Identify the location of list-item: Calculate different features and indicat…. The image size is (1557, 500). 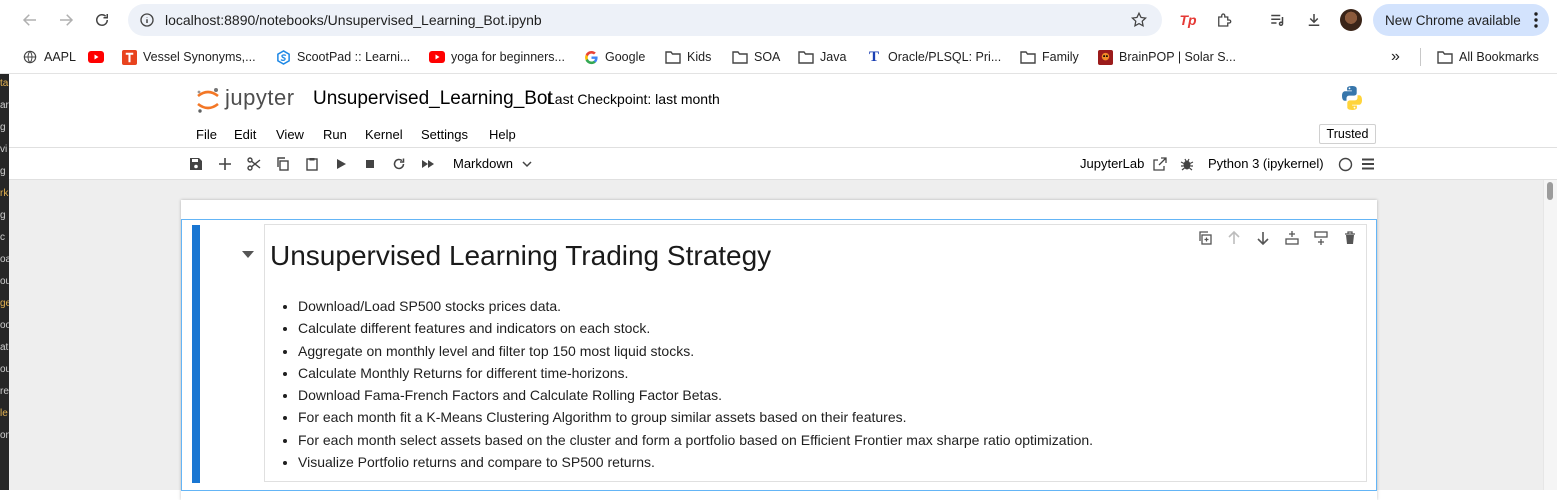
(828, 328).